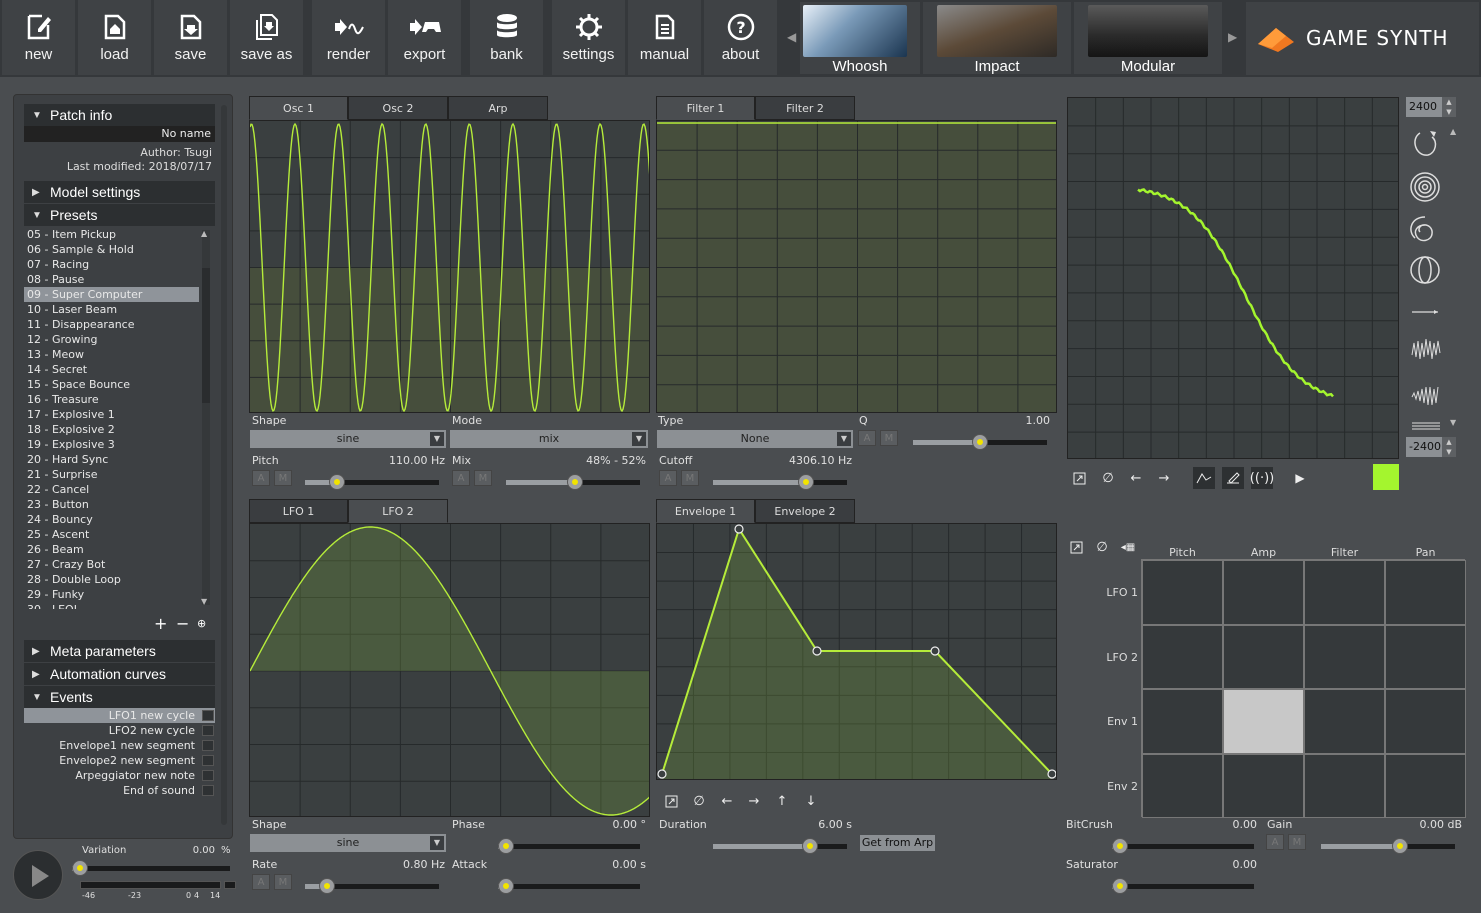 The width and height of the screenshot is (1481, 913). What do you see at coordinates (160, 623) in the screenshot?
I see `add-preset-icon: +` at bounding box center [160, 623].